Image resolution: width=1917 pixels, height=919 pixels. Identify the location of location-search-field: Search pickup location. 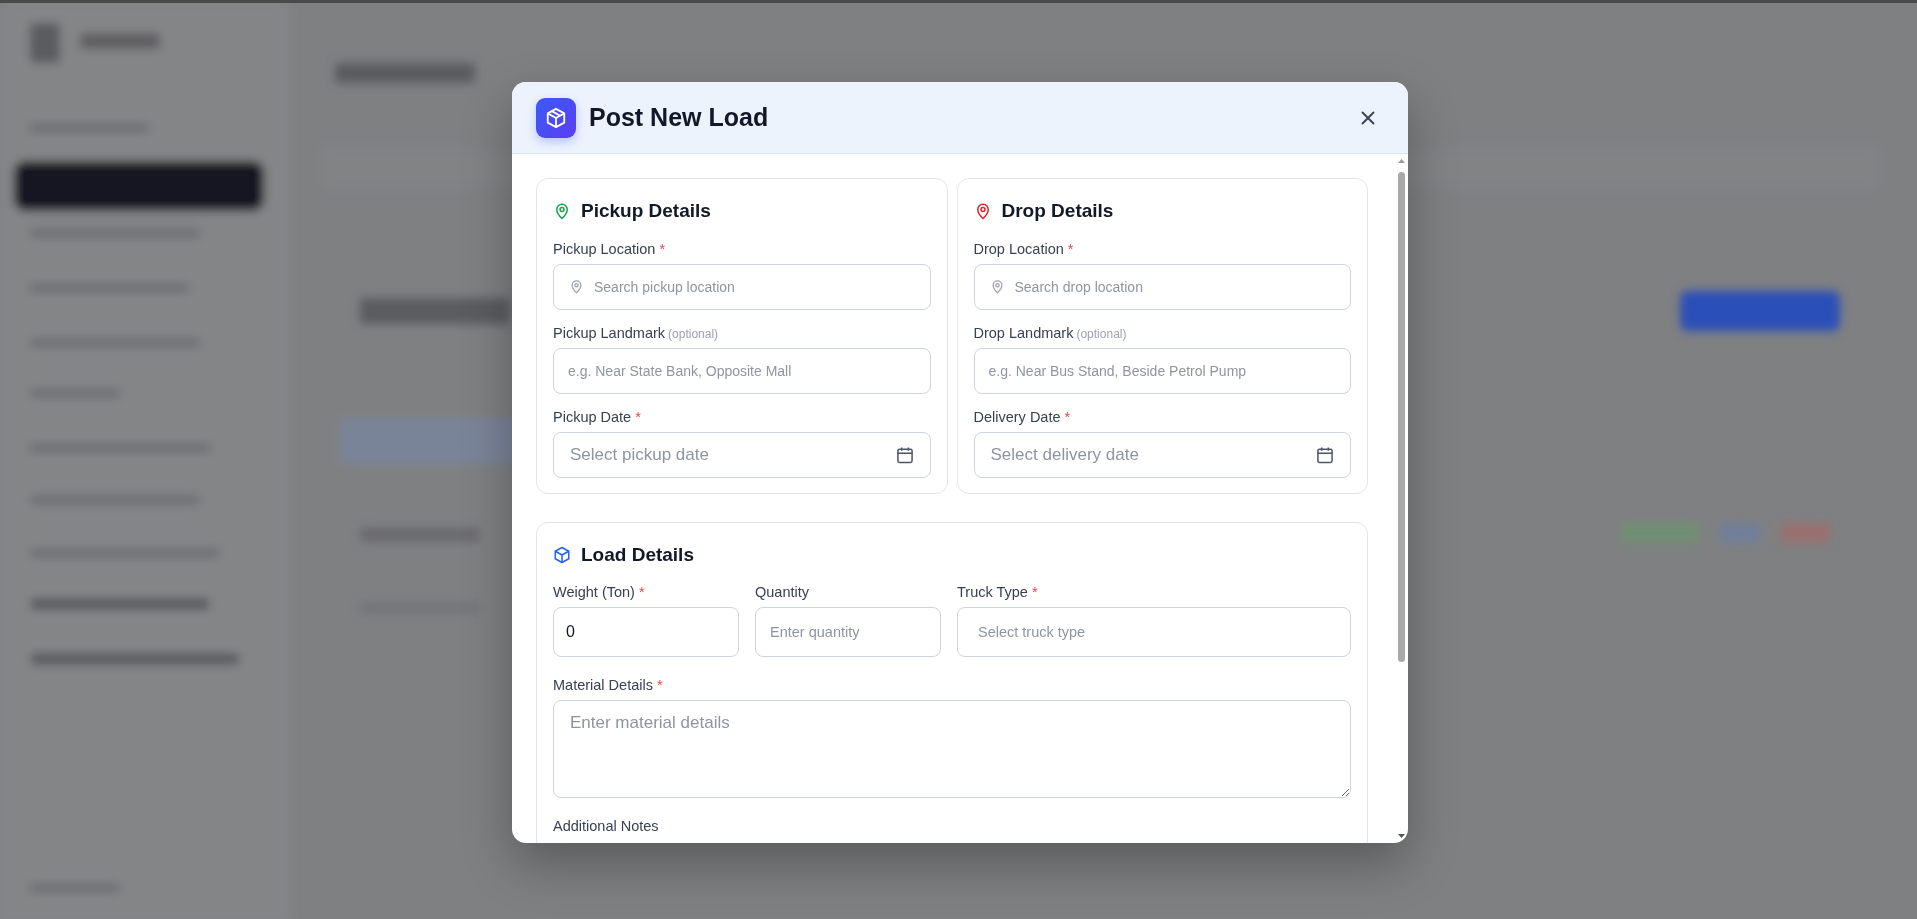
(742, 287).